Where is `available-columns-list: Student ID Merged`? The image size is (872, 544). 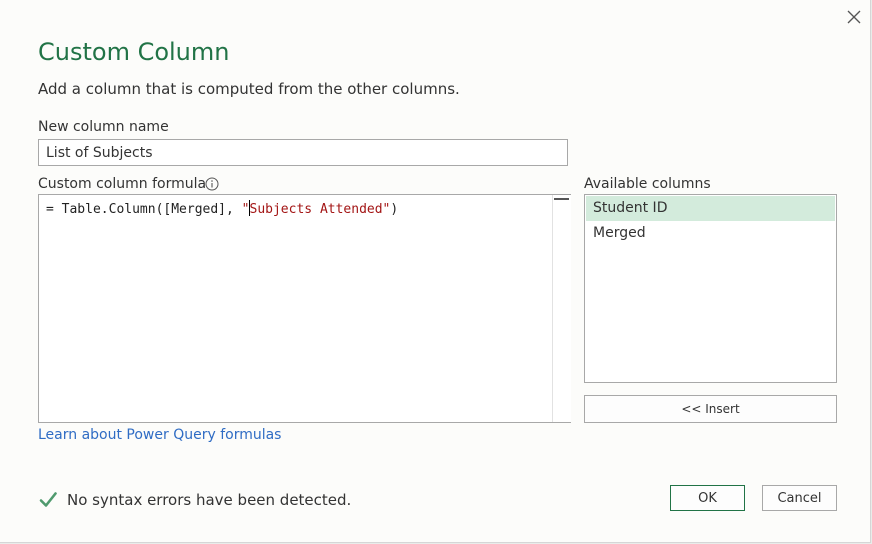
available-columns-list: Student ID Merged is located at coordinates (710, 288).